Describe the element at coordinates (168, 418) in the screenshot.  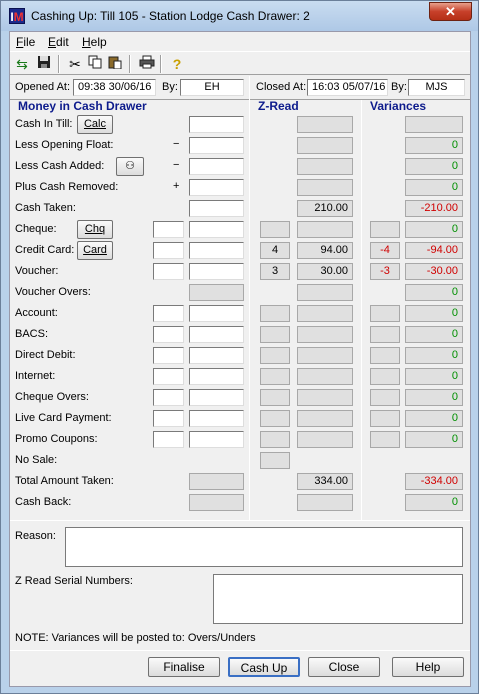
I see `live-card-payment-count-input` at that location.